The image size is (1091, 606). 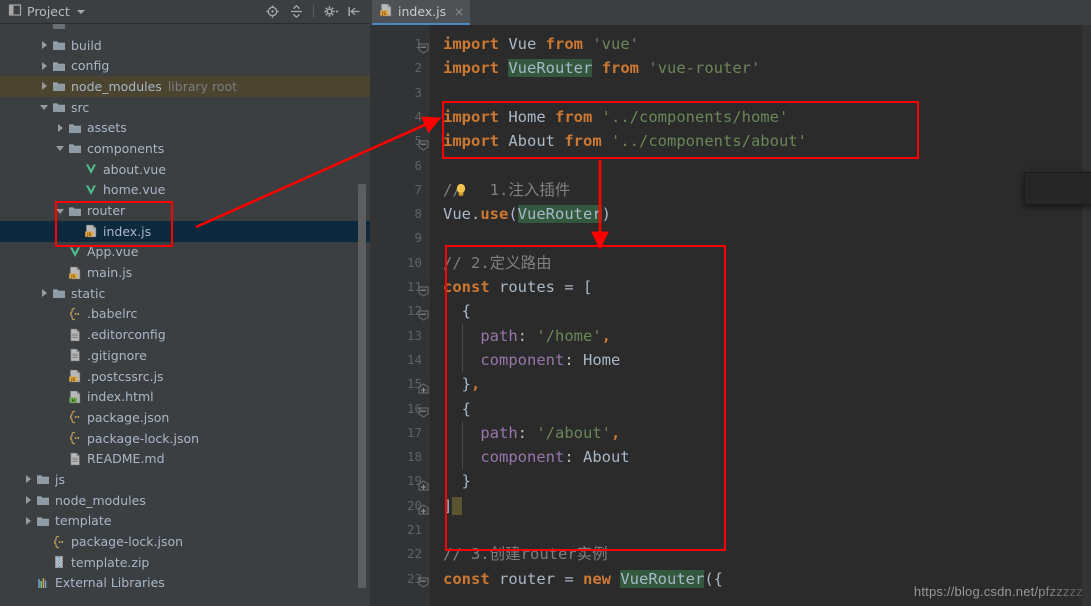 I want to click on tab-index-js: JS index.js ×, so click(x=421, y=12).